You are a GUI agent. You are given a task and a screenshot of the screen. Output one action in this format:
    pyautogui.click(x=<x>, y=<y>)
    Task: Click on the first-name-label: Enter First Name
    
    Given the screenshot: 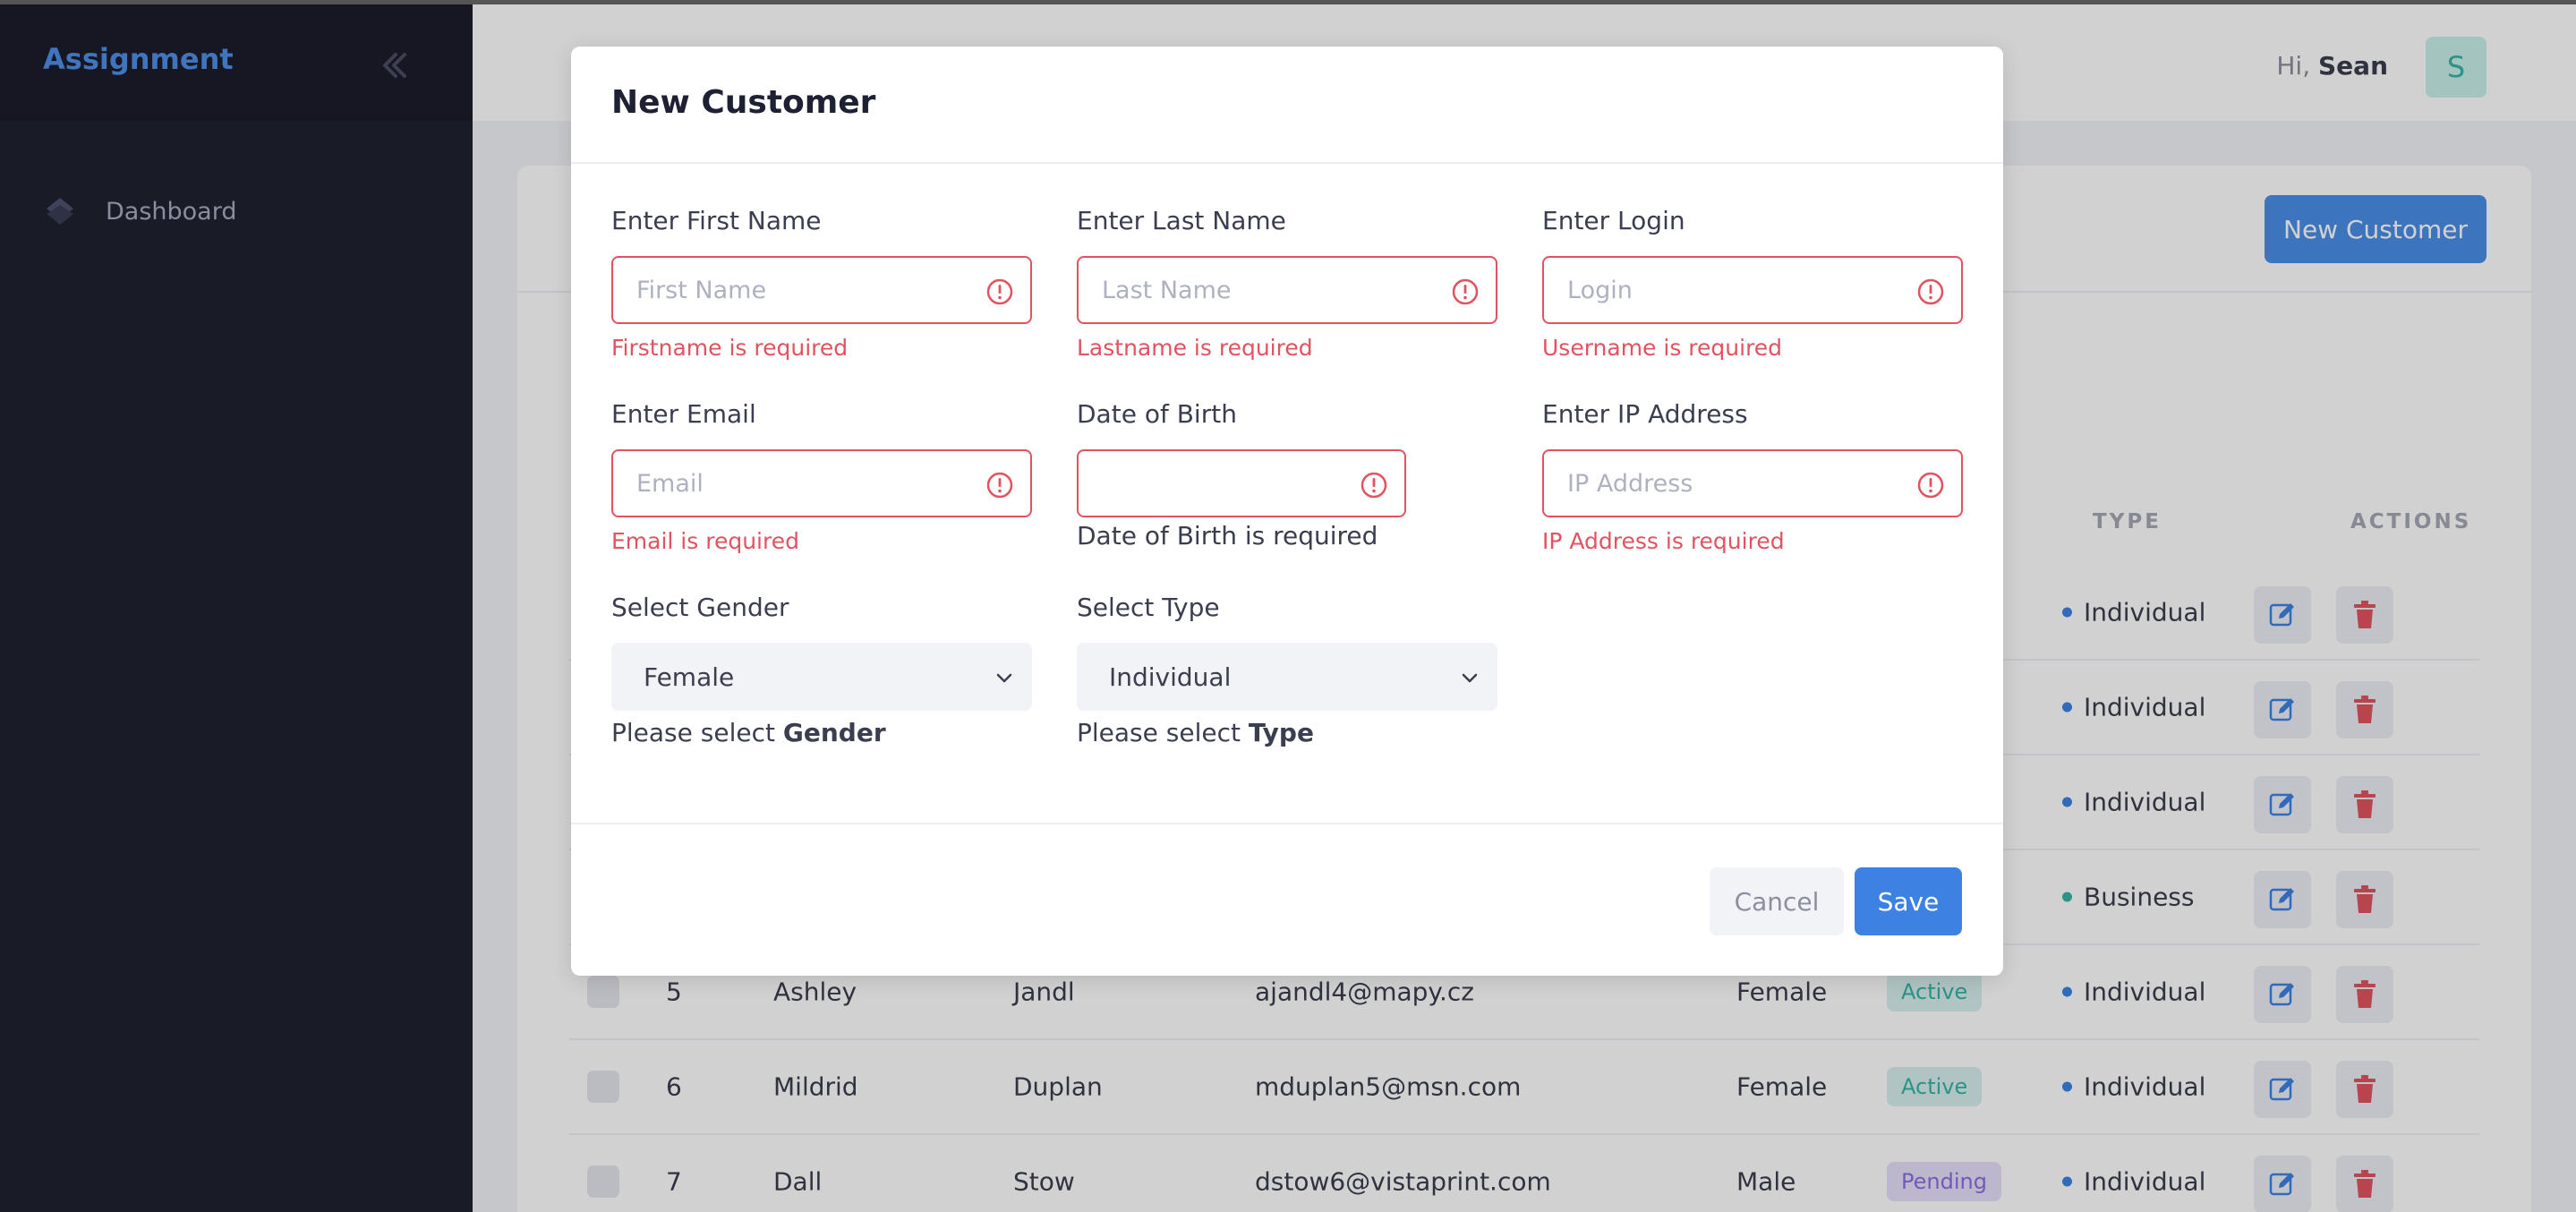 What is the action you would take?
    pyautogui.click(x=716, y=220)
    